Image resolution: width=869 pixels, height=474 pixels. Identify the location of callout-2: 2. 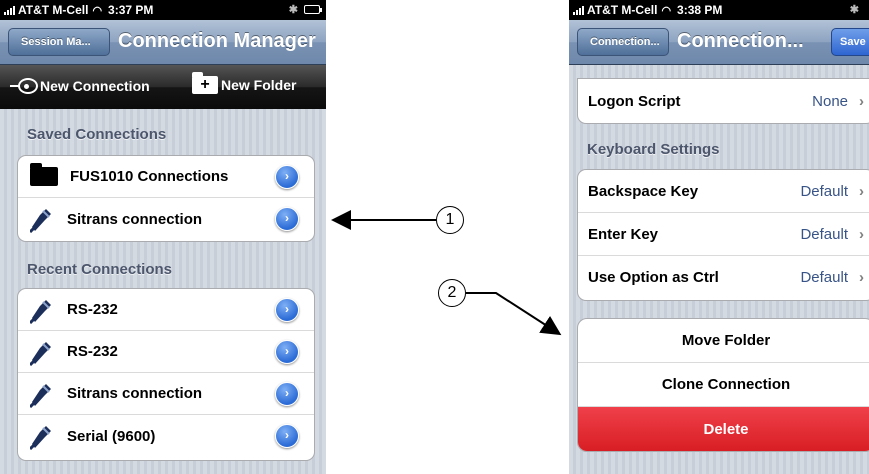
(452, 293).